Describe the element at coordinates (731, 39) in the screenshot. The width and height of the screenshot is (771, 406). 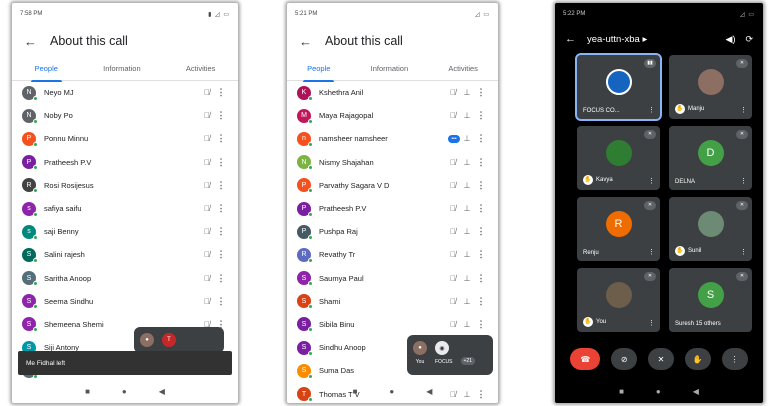
I see `speaker-icon: ◀)` at that location.